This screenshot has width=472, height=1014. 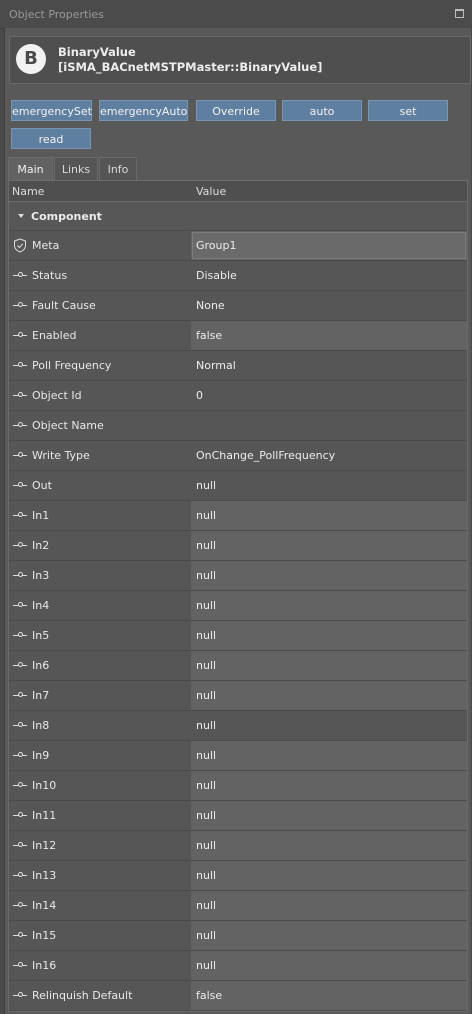 What do you see at coordinates (41, 545) in the screenshot?
I see `property-name: In2` at bounding box center [41, 545].